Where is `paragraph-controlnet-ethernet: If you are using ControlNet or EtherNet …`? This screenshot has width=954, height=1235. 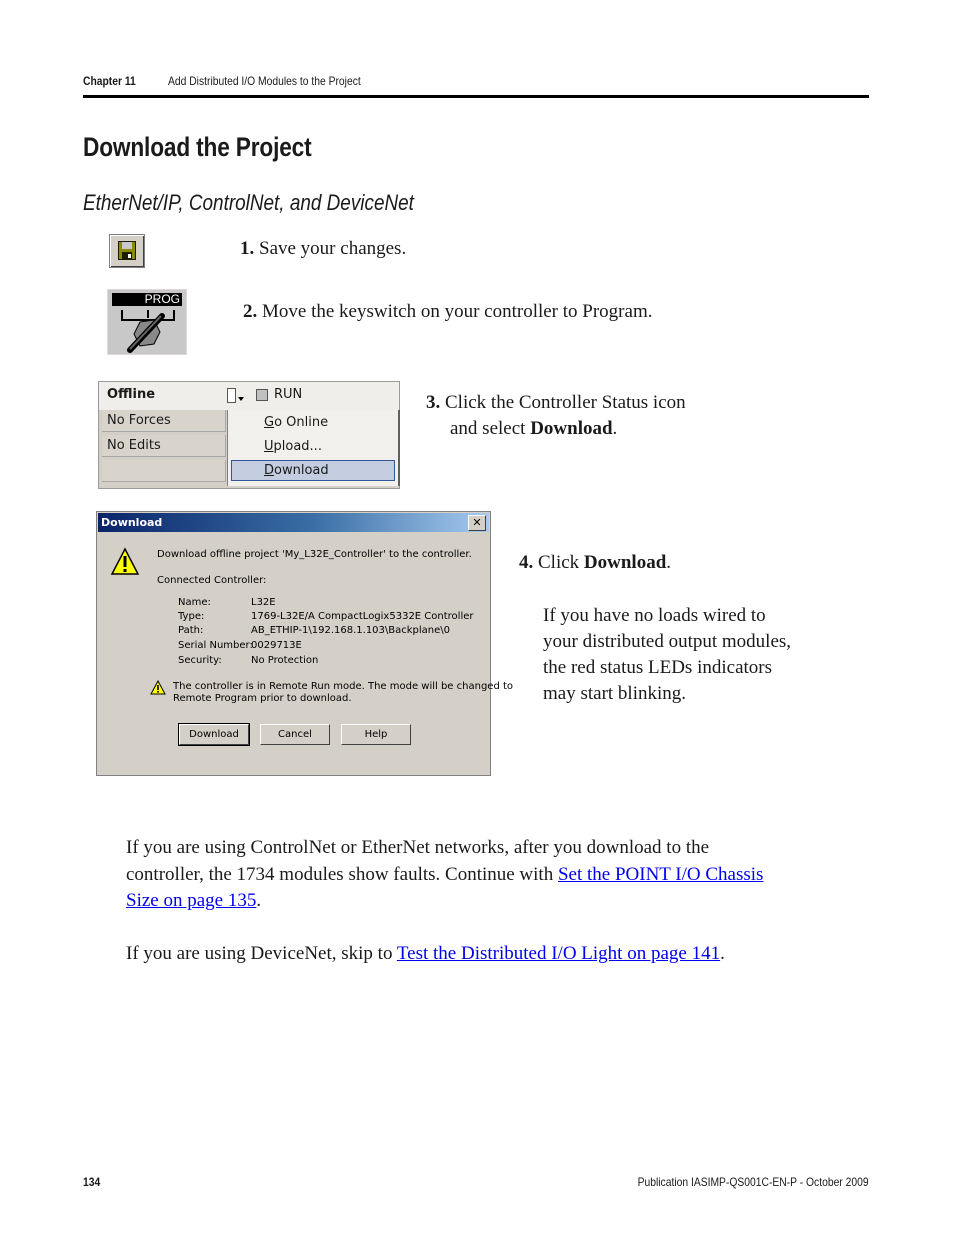 paragraph-controlnet-ethernet: If you are using ControlNet or EtherNet … is located at coordinates (445, 874).